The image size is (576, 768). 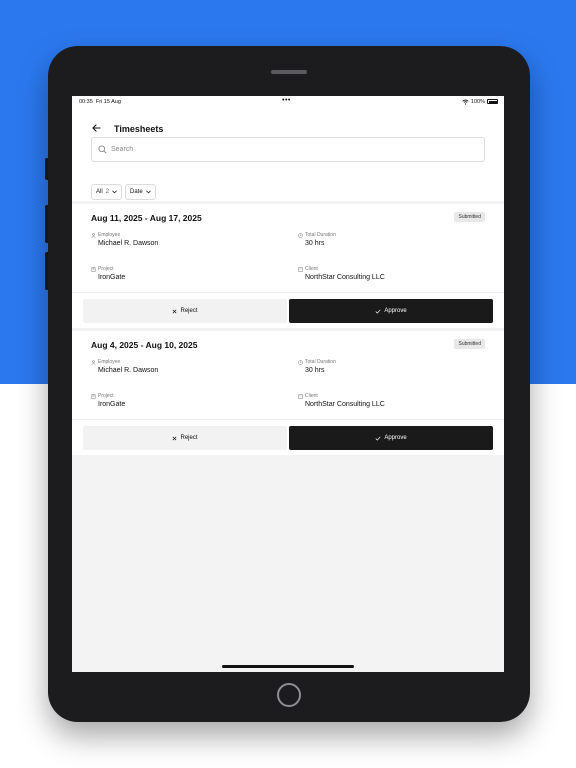 I want to click on back-button, so click(x=96, y=128).